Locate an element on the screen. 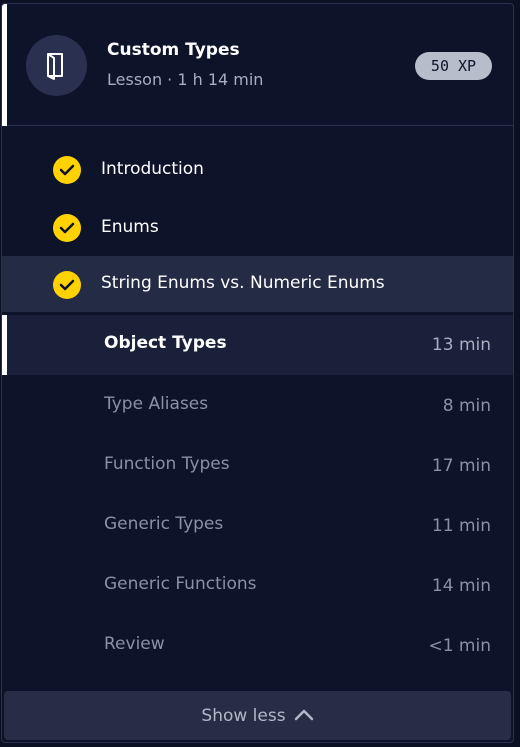  section-label: String Enums vs. Numeric Enums is located at coordinates (243, 283).